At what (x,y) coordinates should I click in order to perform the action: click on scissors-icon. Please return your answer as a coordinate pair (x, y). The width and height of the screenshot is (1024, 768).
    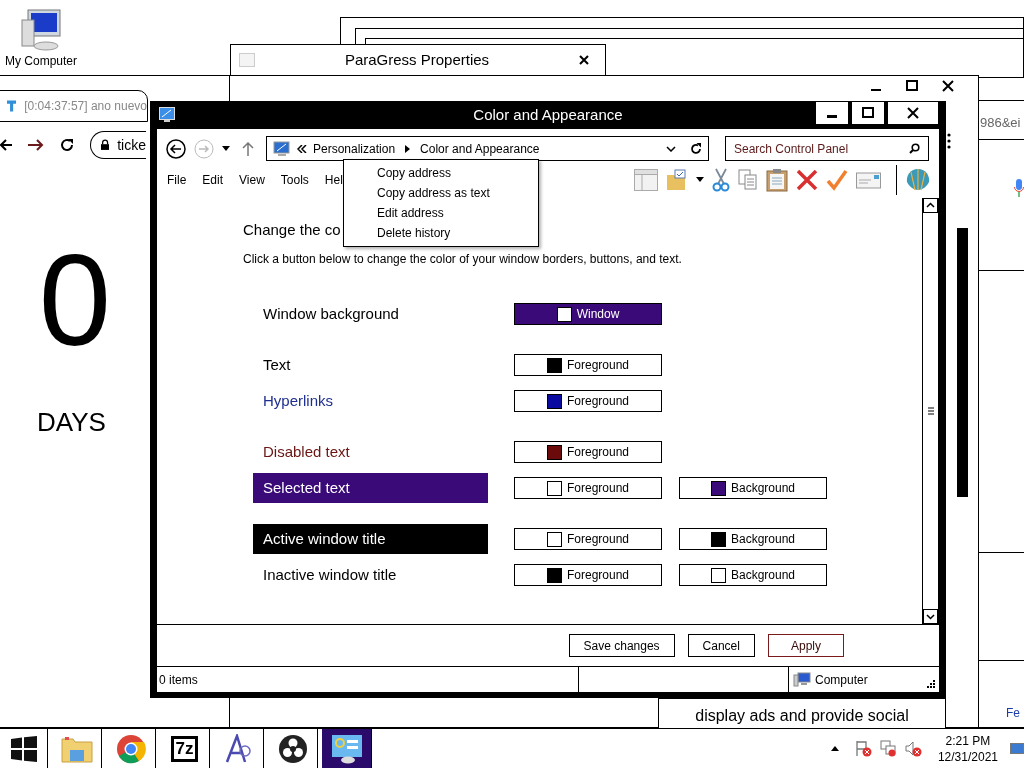
    Looking at the image, I should click on (721, 179).